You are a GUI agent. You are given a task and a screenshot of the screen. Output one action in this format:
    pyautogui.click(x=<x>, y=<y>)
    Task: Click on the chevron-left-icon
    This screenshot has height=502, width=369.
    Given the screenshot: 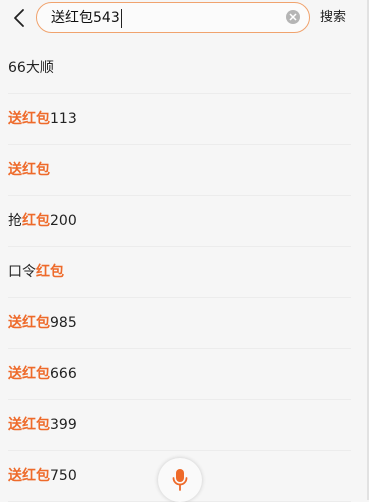 What is the action you would take?
    pyautogui.click(x=19, y=18)
    